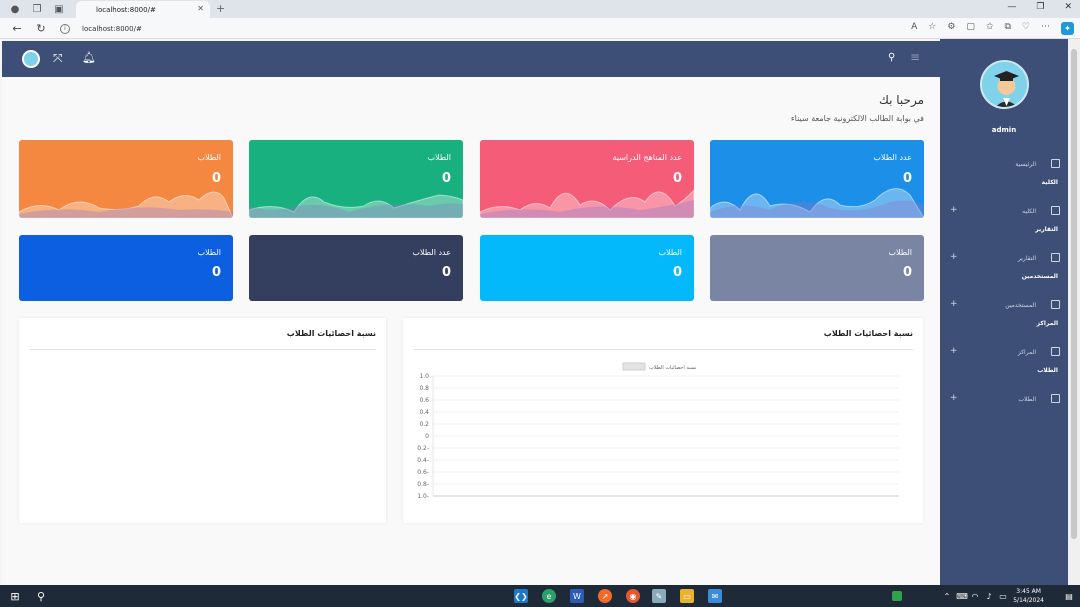 The width and height of the screenshot is (1080, 607). What do you see at coordinates (687, 596) in the screenshot?
I see `file-explorer-icon: ▭` at bounding box center [687, 596].